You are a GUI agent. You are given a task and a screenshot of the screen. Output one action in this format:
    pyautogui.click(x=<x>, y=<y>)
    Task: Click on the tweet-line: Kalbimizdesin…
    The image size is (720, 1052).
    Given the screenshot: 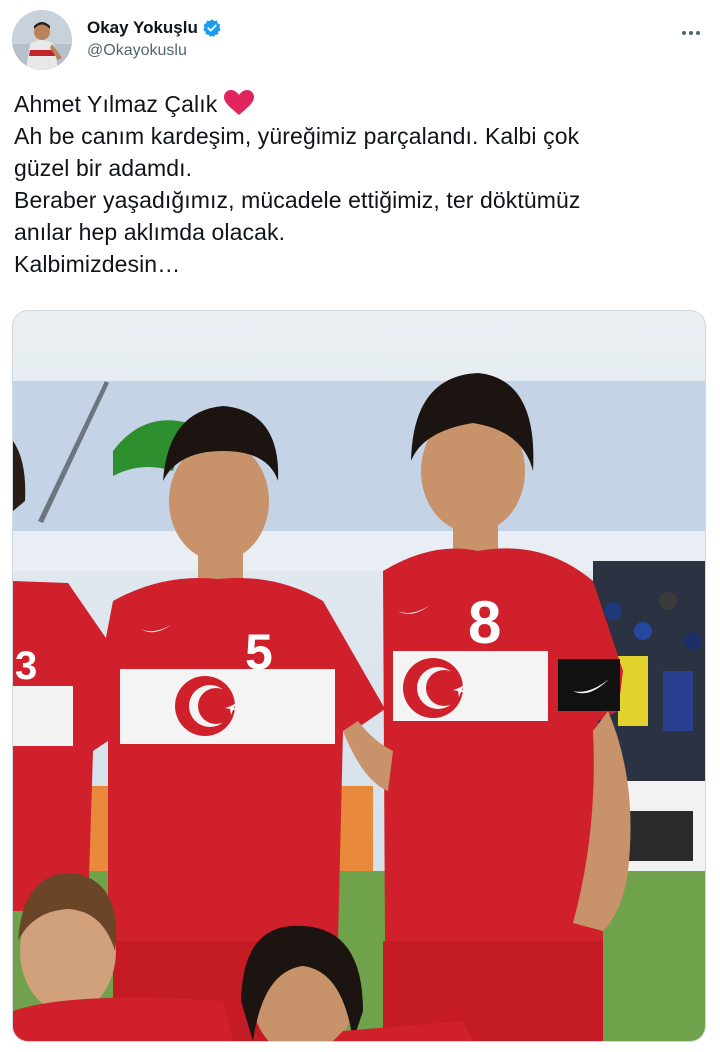 What is the action you would take?
    pyautogui.click(x=97, y=264)
    